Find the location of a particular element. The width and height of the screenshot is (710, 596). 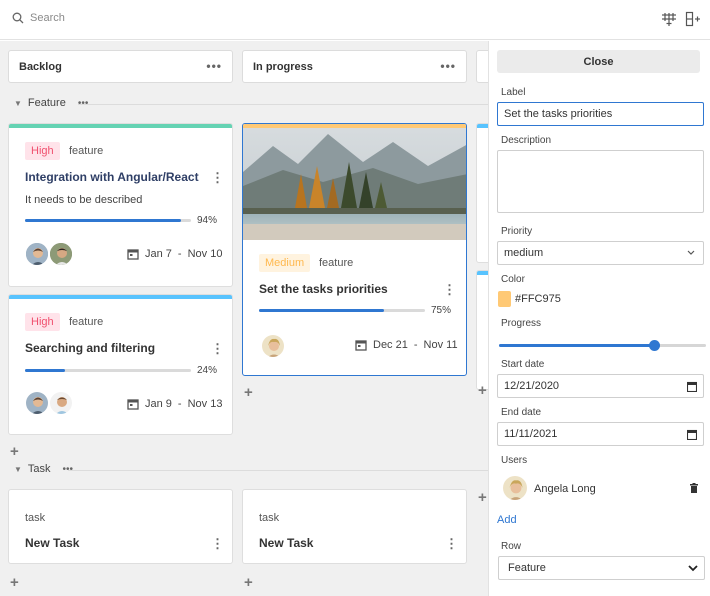

progress-percent: 94% is located at coordinates (207, 220).